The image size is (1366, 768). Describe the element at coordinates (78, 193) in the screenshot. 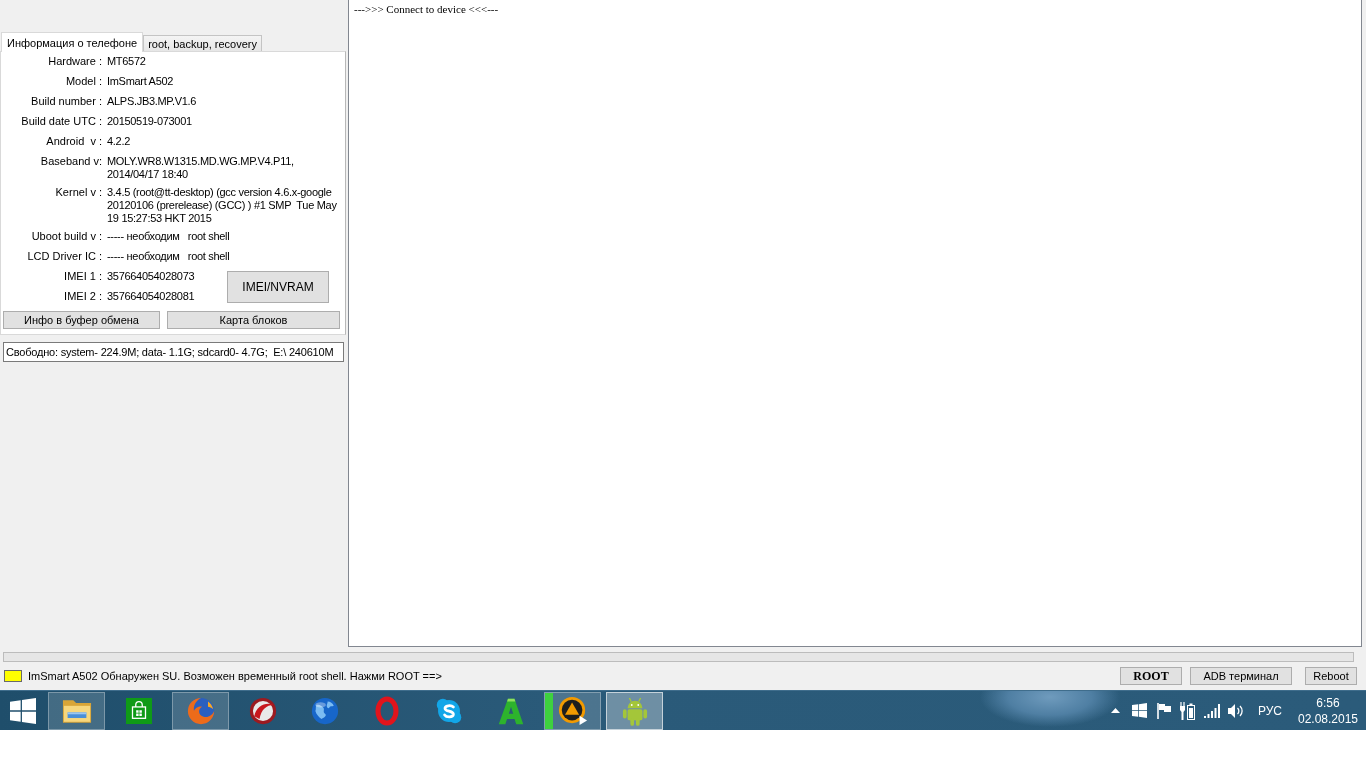

I see `field-label: Kernel v :` at that location.